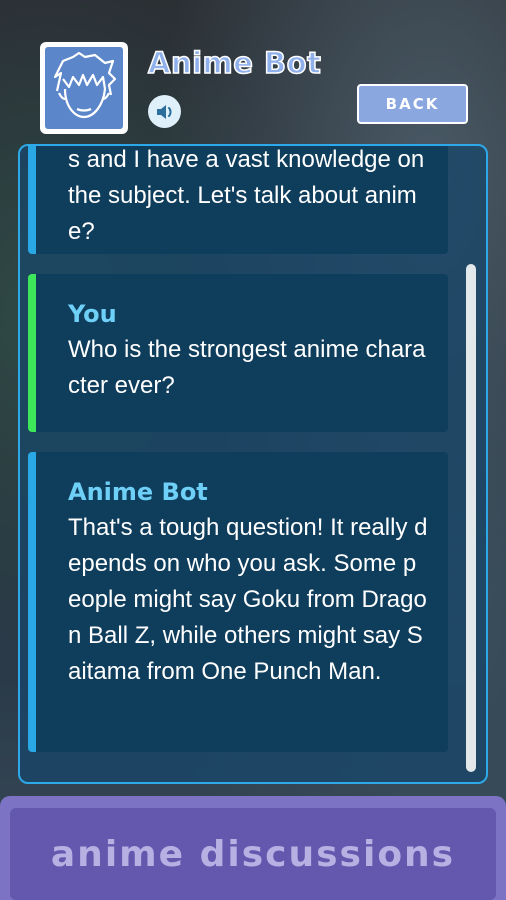  I want to click on anime-face-icon, so click(84, 88).